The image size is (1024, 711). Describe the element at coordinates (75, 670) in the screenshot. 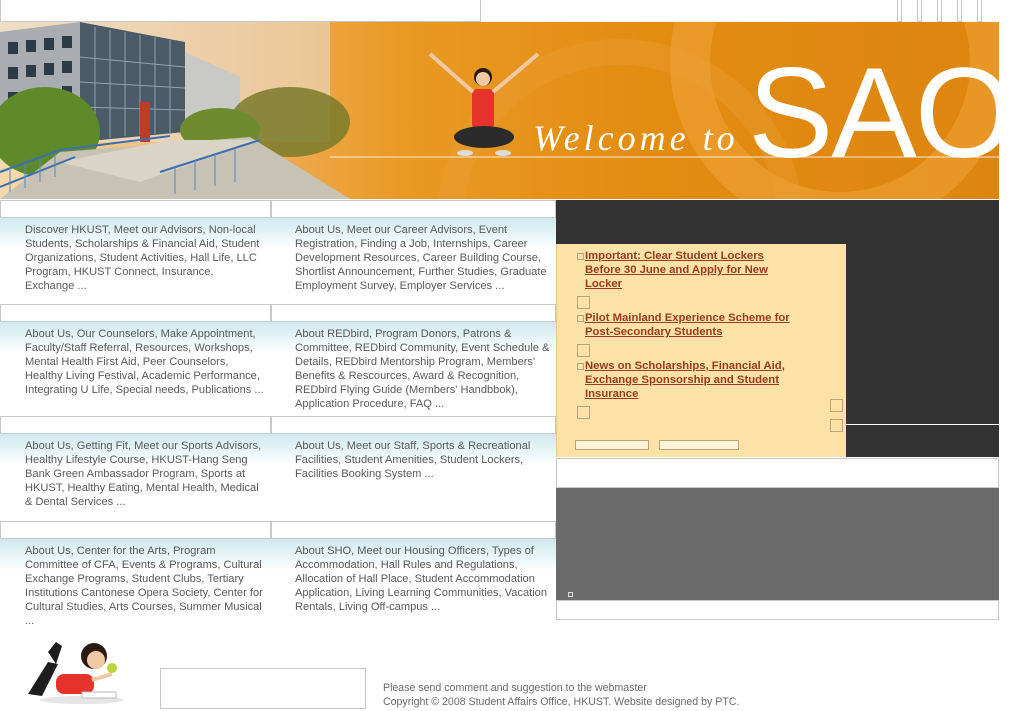

I see `reading-student-image` at that location.